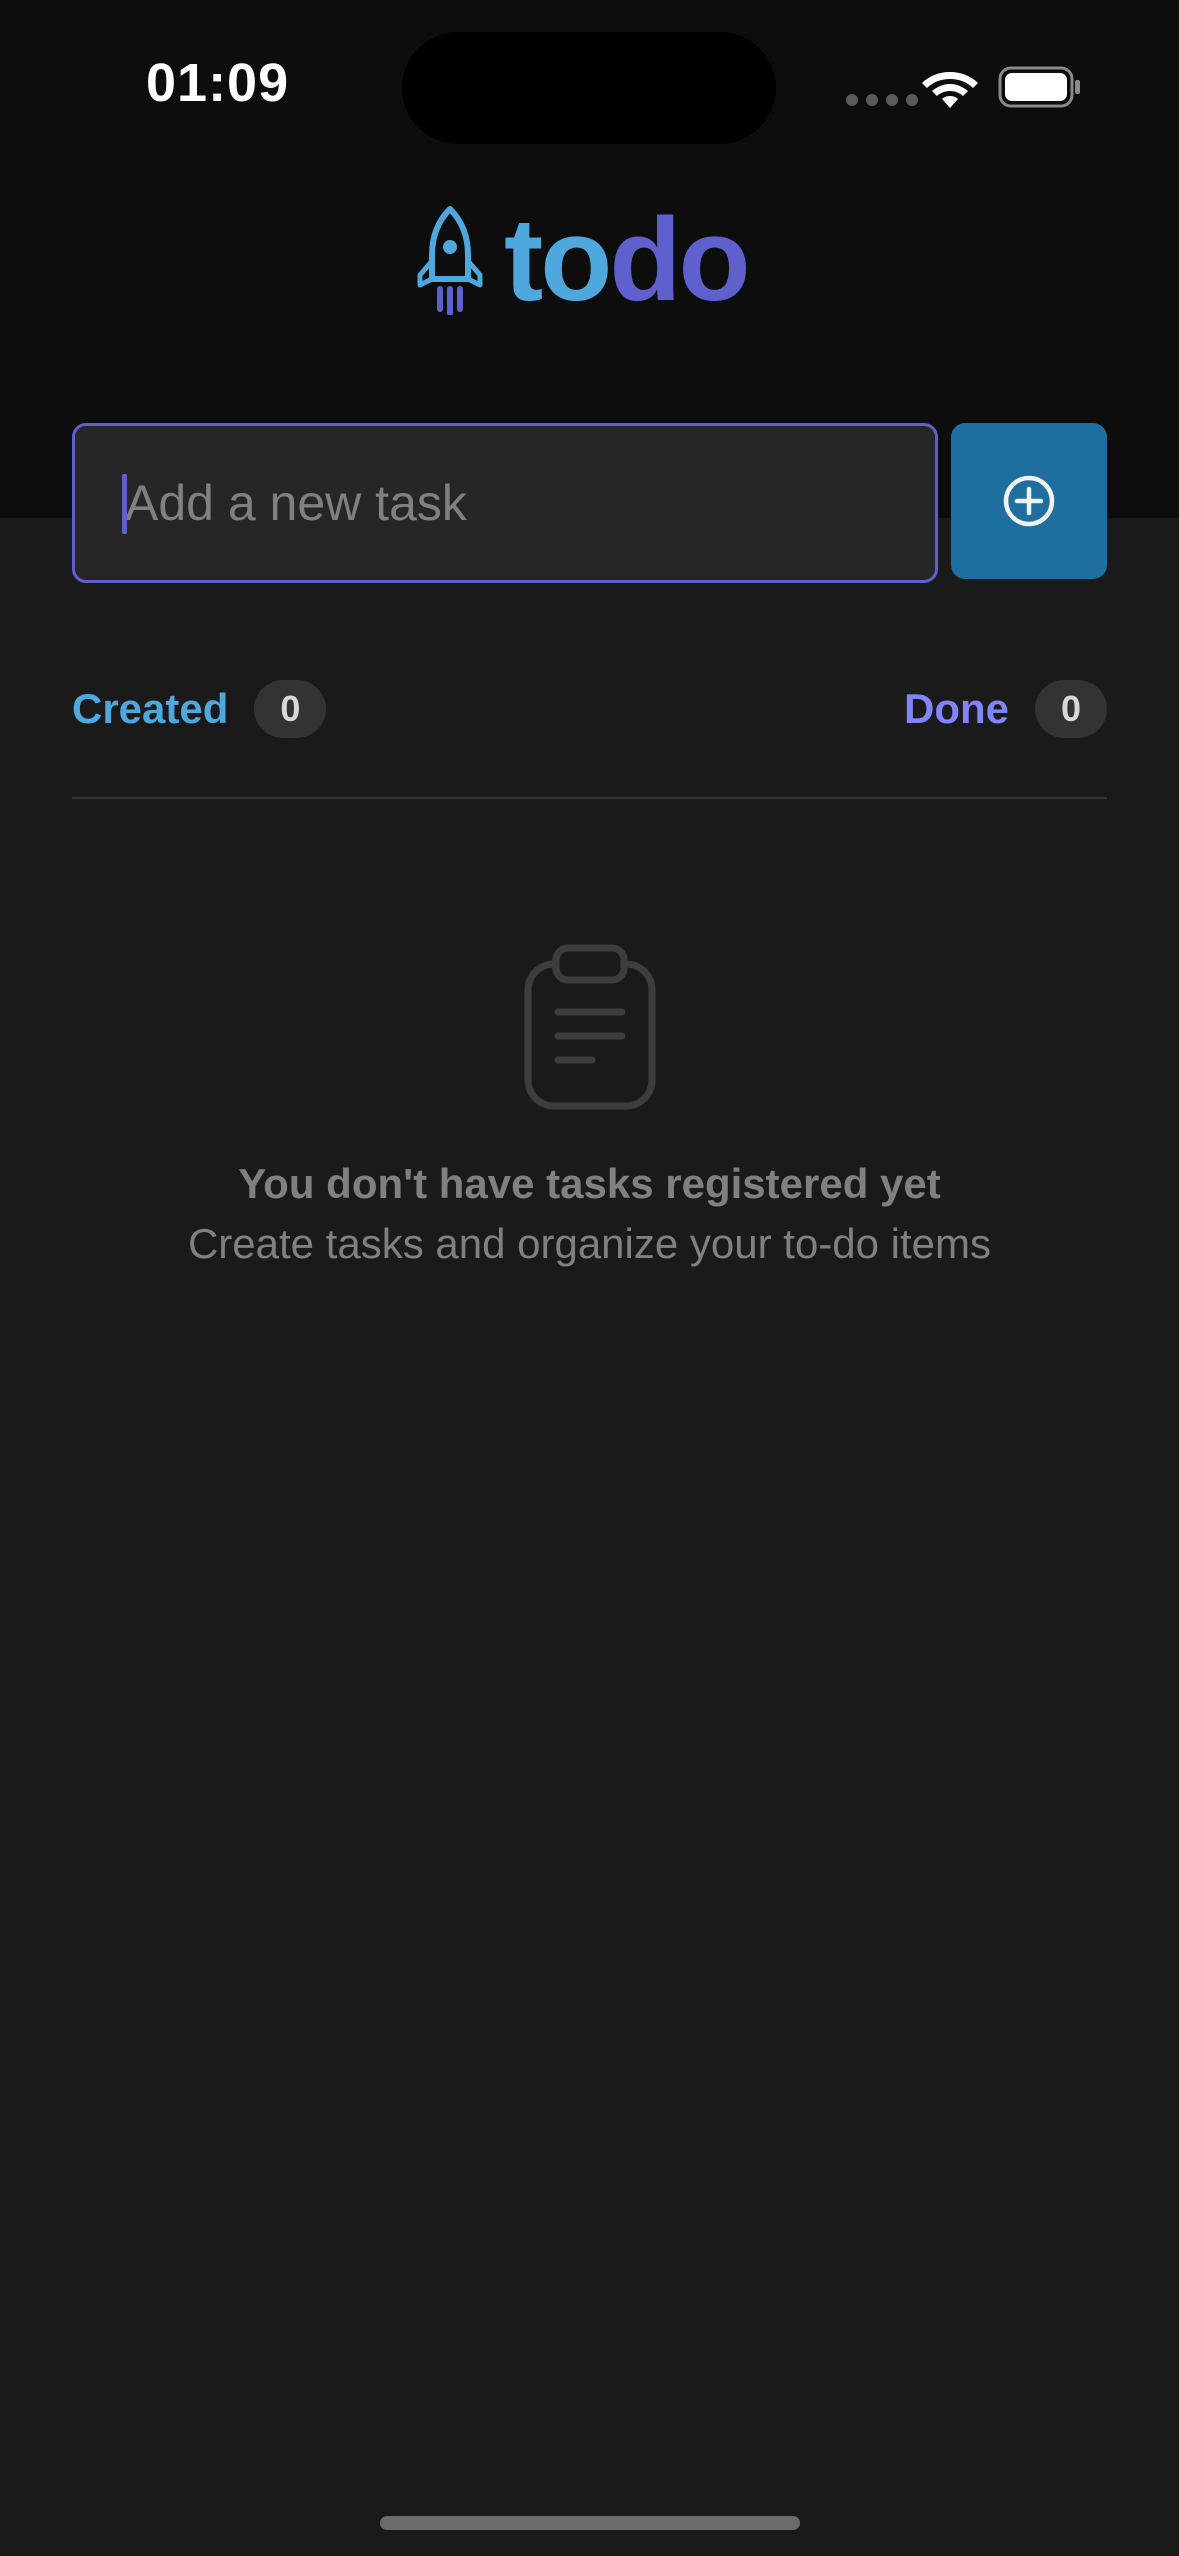  What do you see at coordinates (590, 1027) in the screenshot?
I see `clipboard-icon` at bounding box center [590, 1027].